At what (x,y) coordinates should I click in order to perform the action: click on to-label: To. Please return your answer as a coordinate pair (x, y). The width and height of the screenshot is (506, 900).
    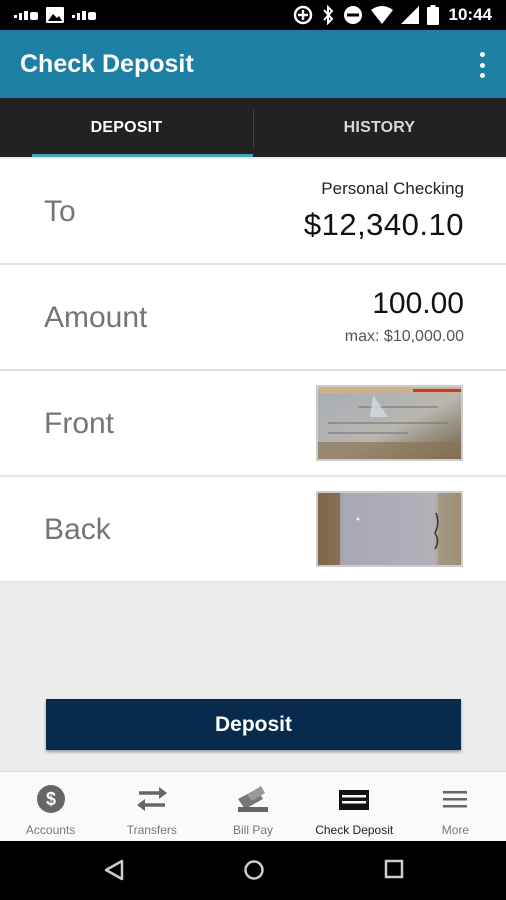
    Looking at the image, I should click on (60, 211).